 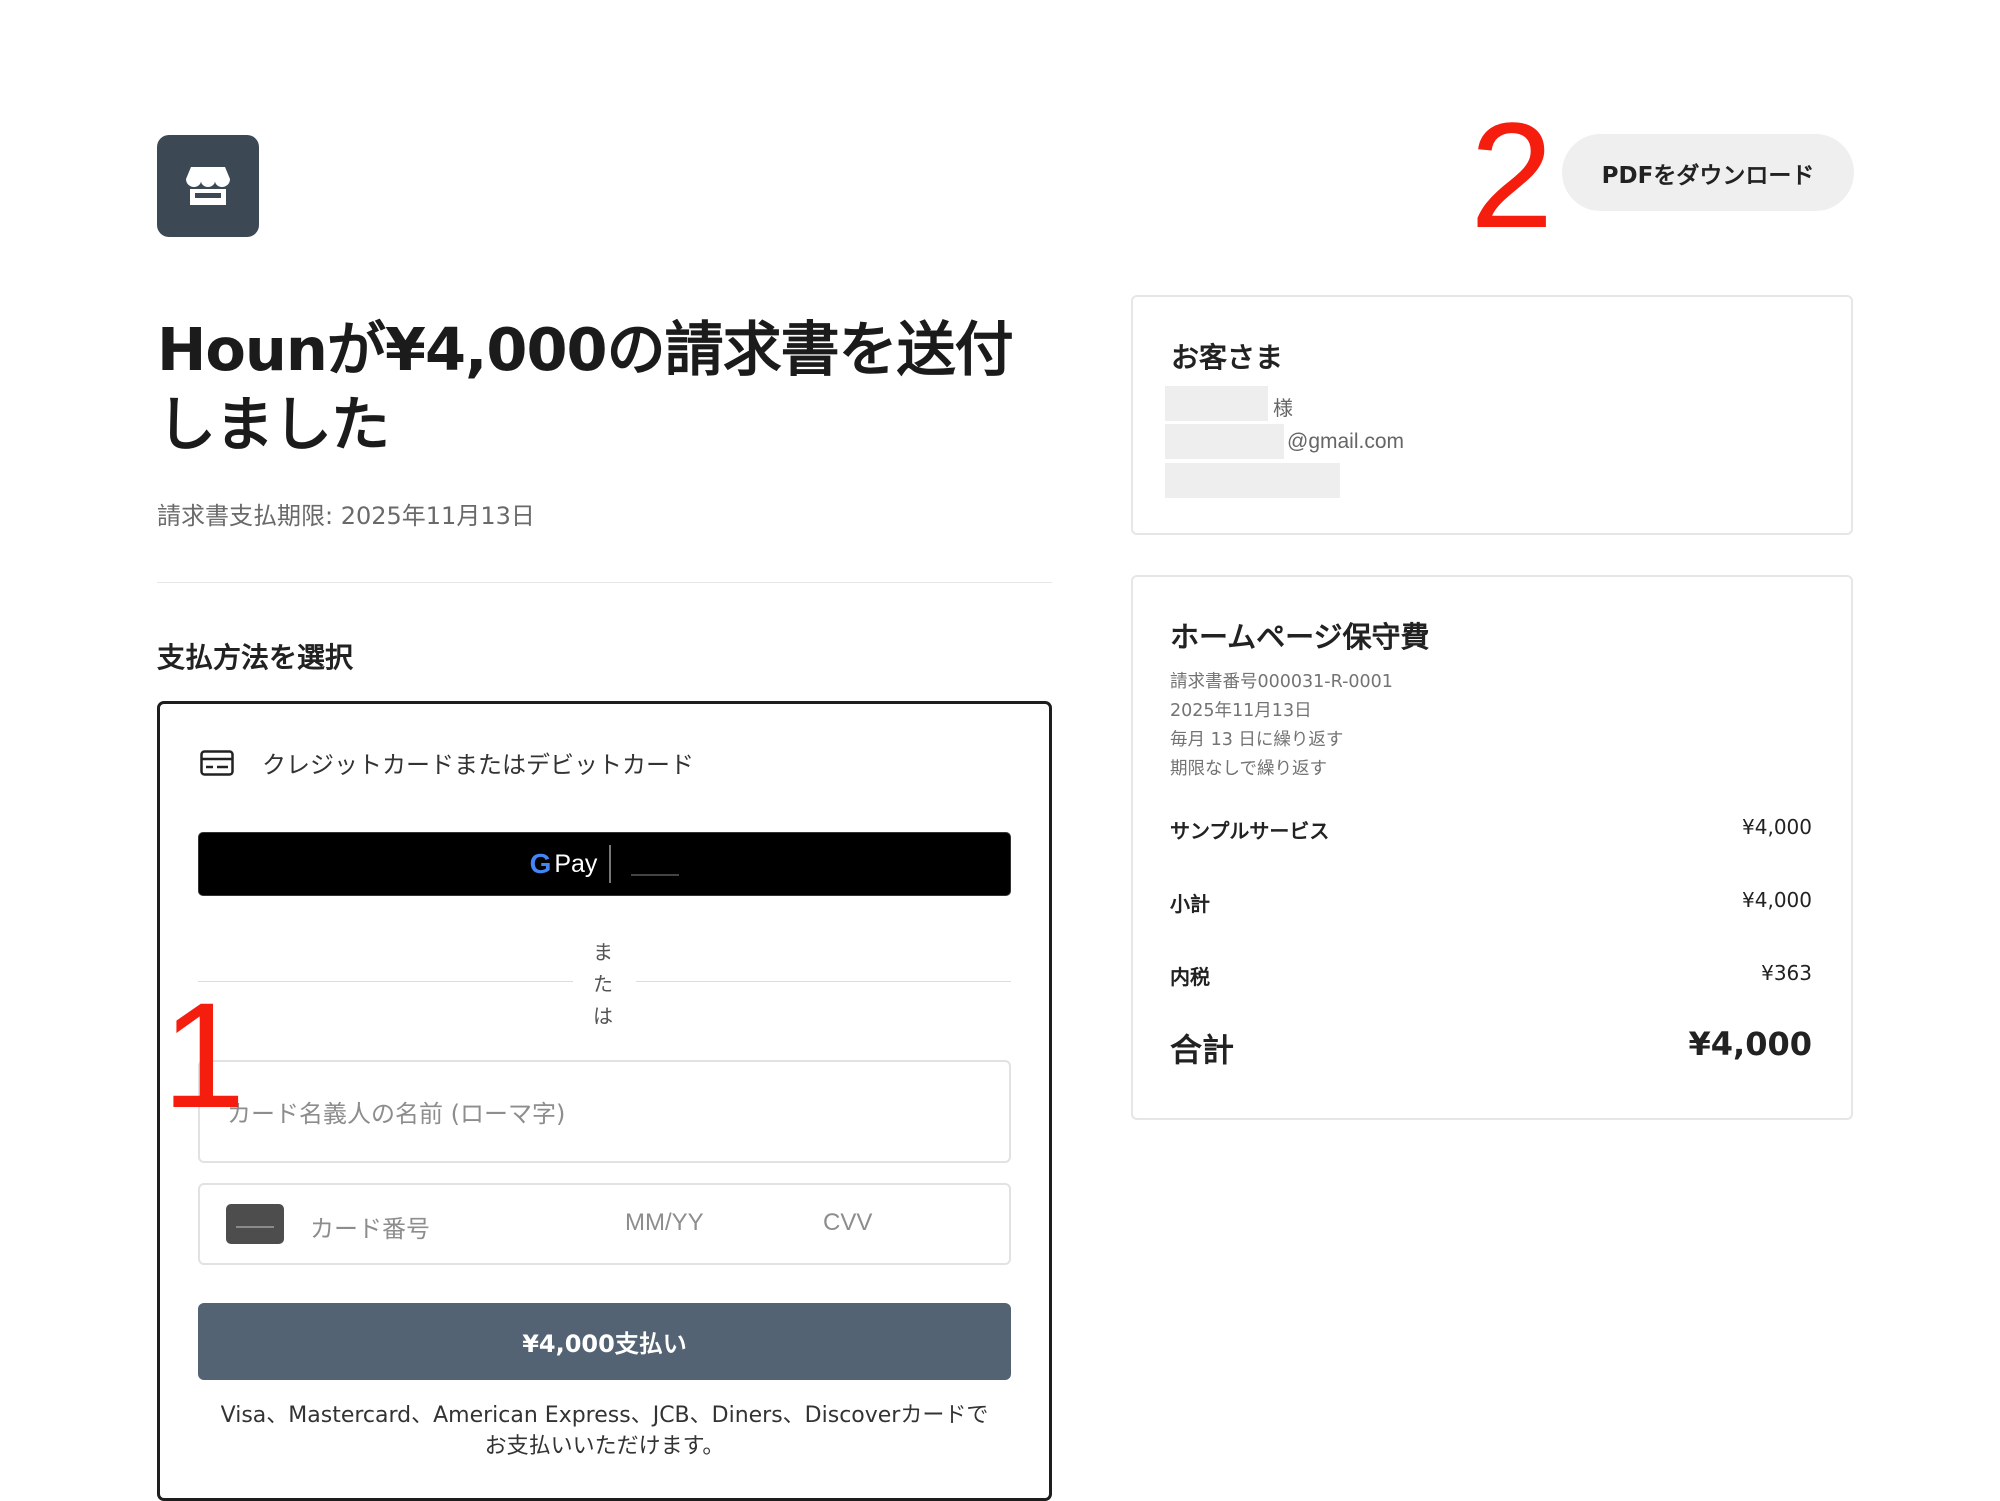 What do you see at coordinates (1224, 441) in the screenshot?
I see `redacted-email` at bounding box center [1224, 441].